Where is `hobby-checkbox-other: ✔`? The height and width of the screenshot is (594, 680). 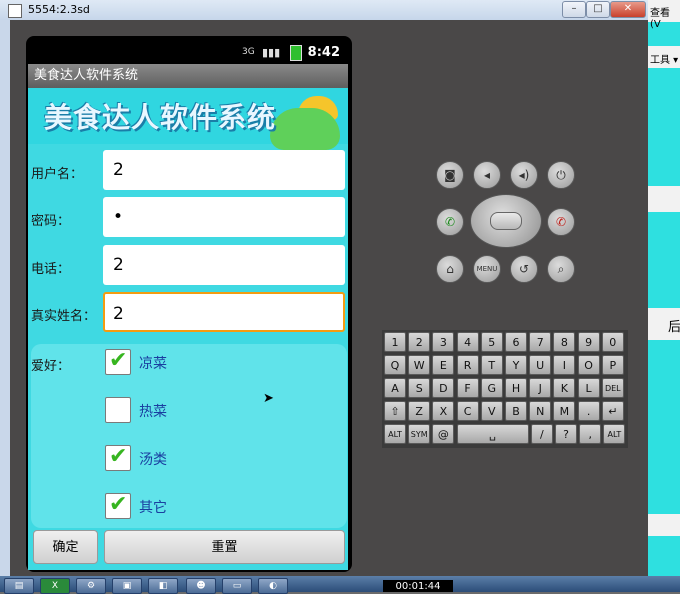
hobby-checkbox-other: ✔ is located at coordinates (118, 505).